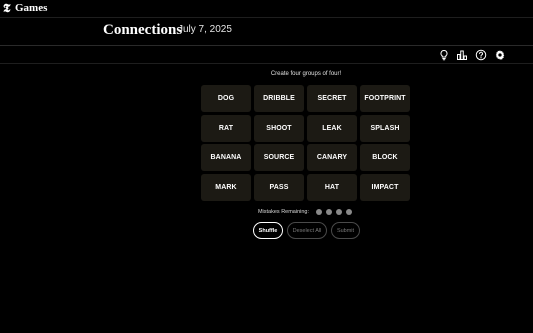 The width and height of the screenshot is (533, 333). Describe the element at coordinates (332, 158) in the screenshot. I see `word-tile: CANARY` at that location.